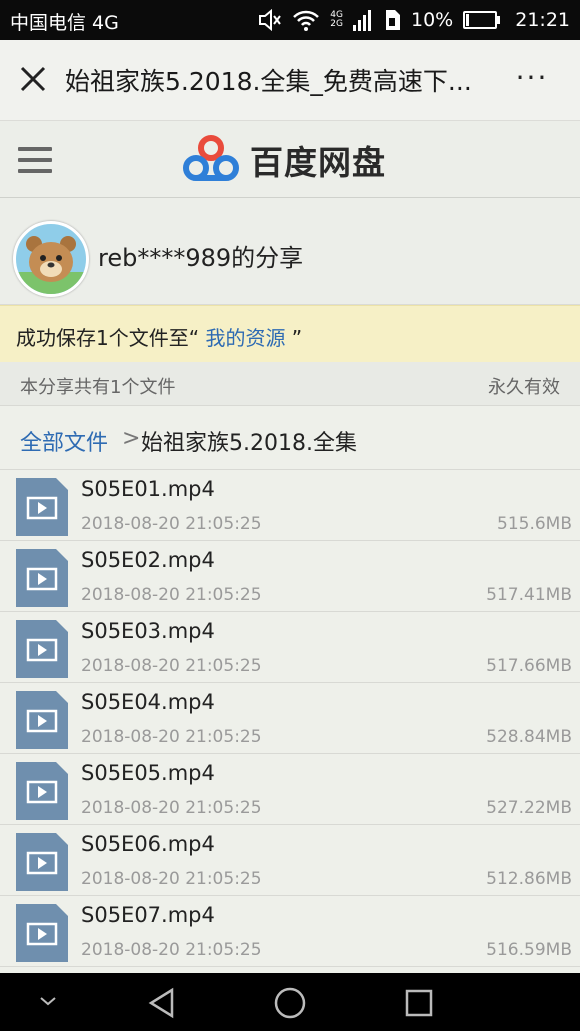  I want to click on back-icon, so click(162, 1003).